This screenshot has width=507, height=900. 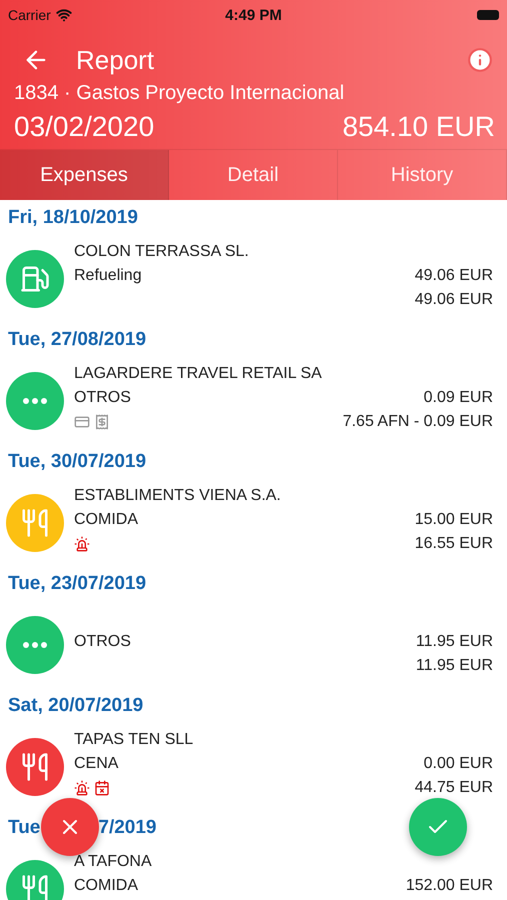 What do you see at coordinates (70, 827) in the screenshot?
I see `reject-button` at bounding box center [70, 827].